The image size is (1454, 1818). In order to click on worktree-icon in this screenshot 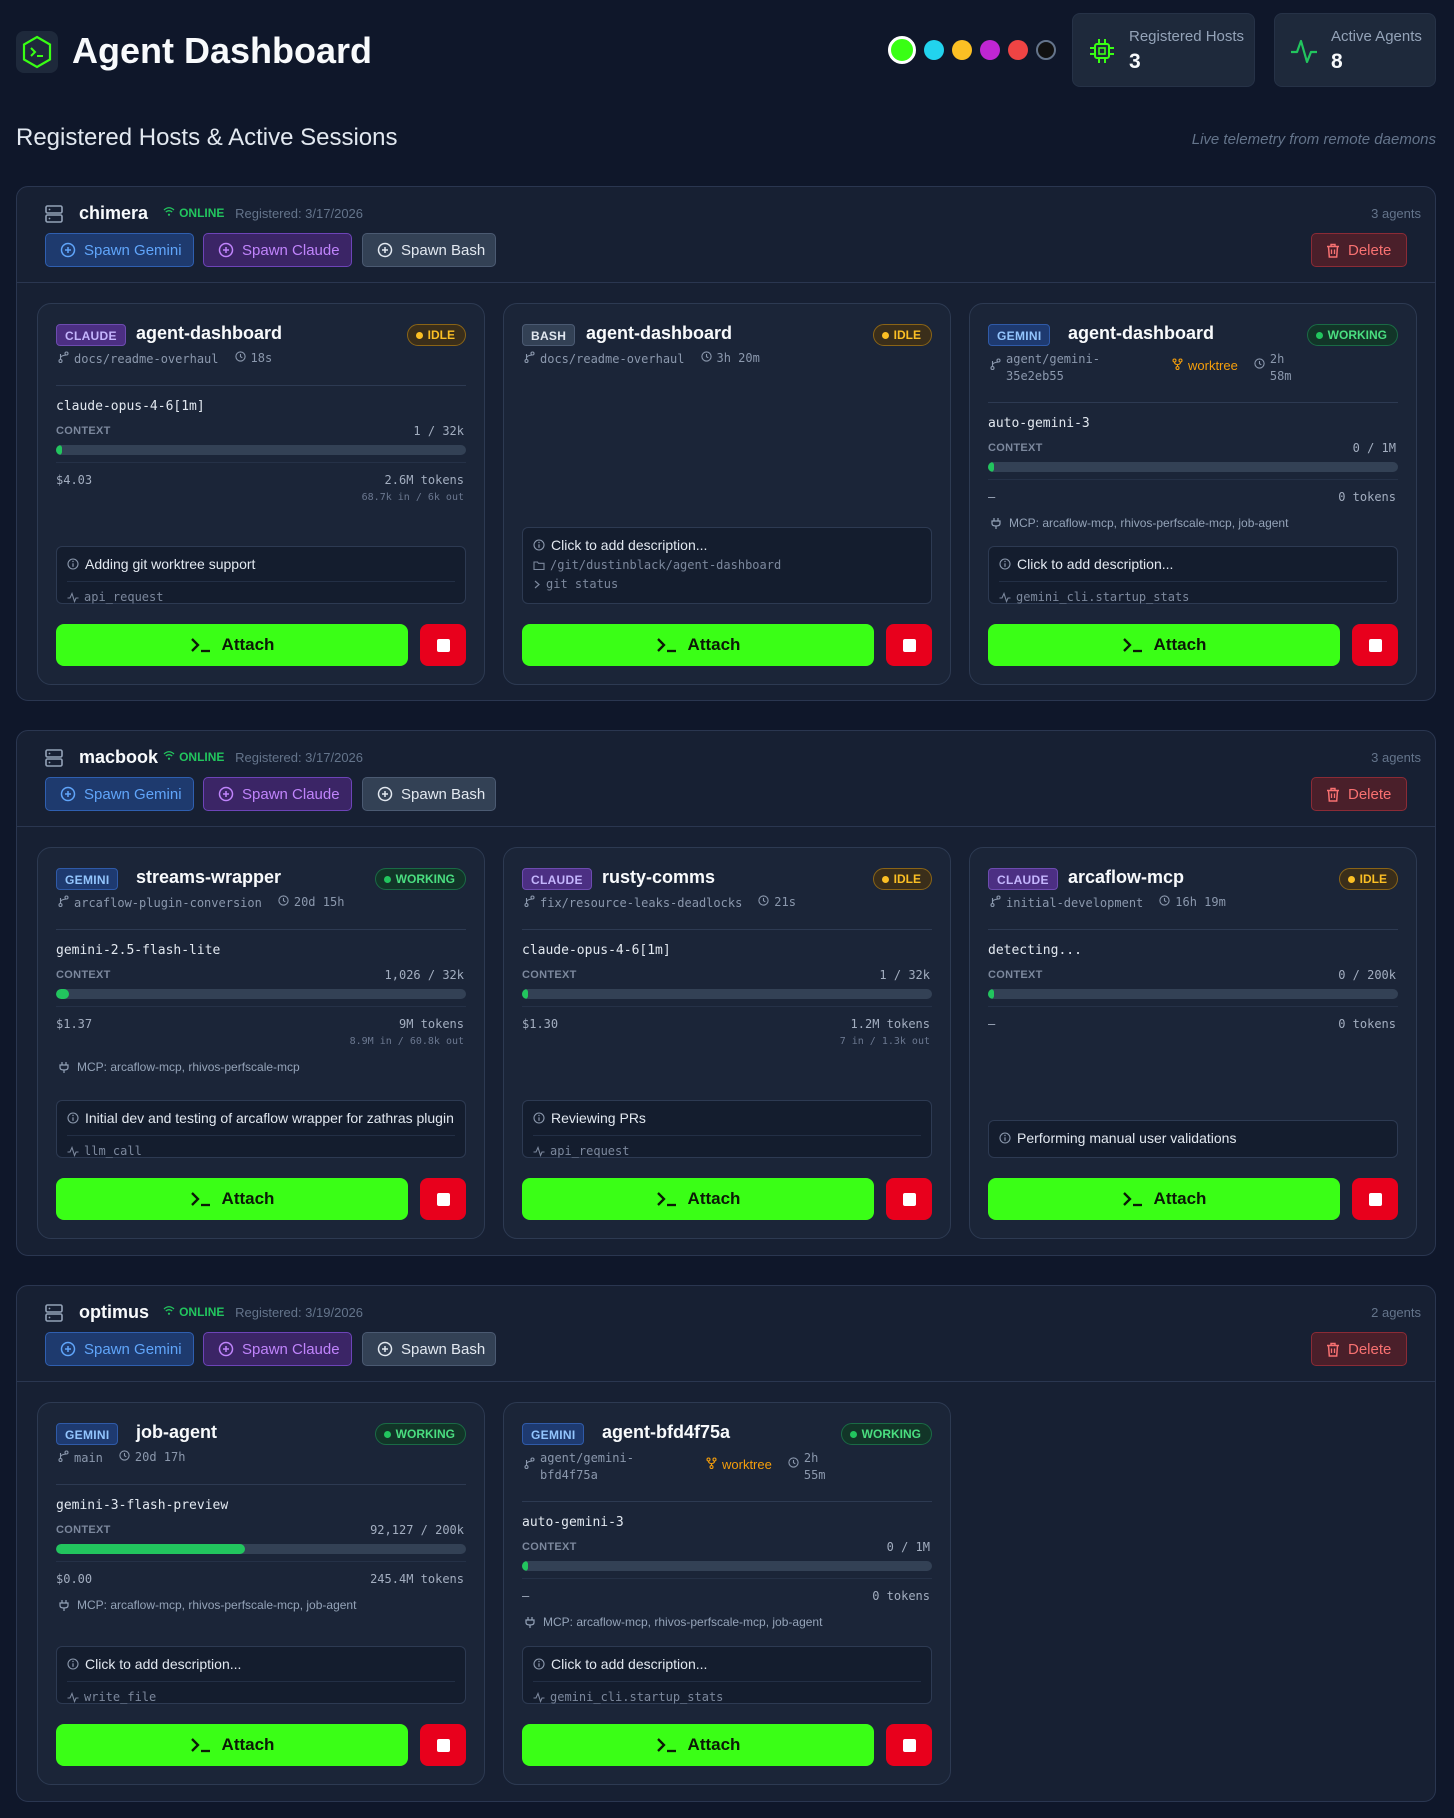, I will do `click(1180, 365)`.